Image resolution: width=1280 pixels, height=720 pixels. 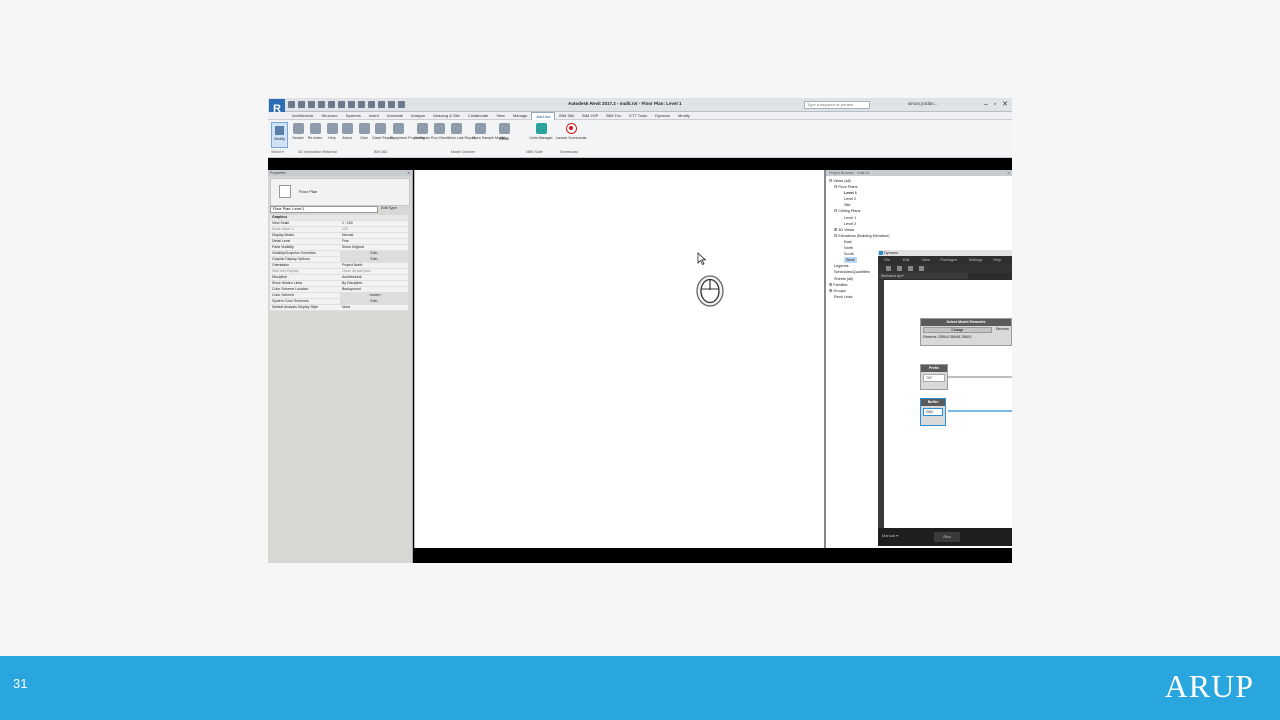 What do you see at coordinates (859, 236) in the screenshot?
I see `tree-item: ⊟ Elevations (Building Elevation)` at bounding box center [859, 236].